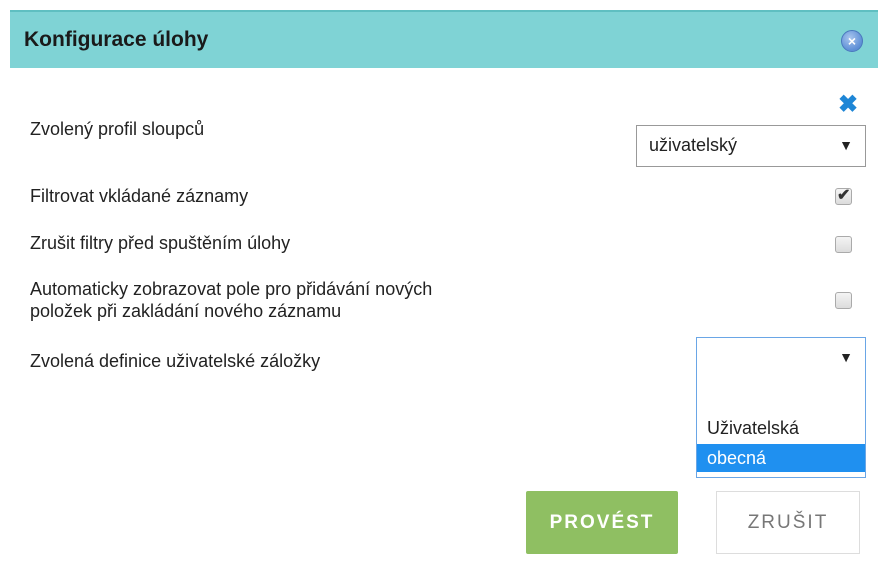 The image size is (882, 573). I want to click on dialog-title: Konfigurace úlohy, so click(116, 39).